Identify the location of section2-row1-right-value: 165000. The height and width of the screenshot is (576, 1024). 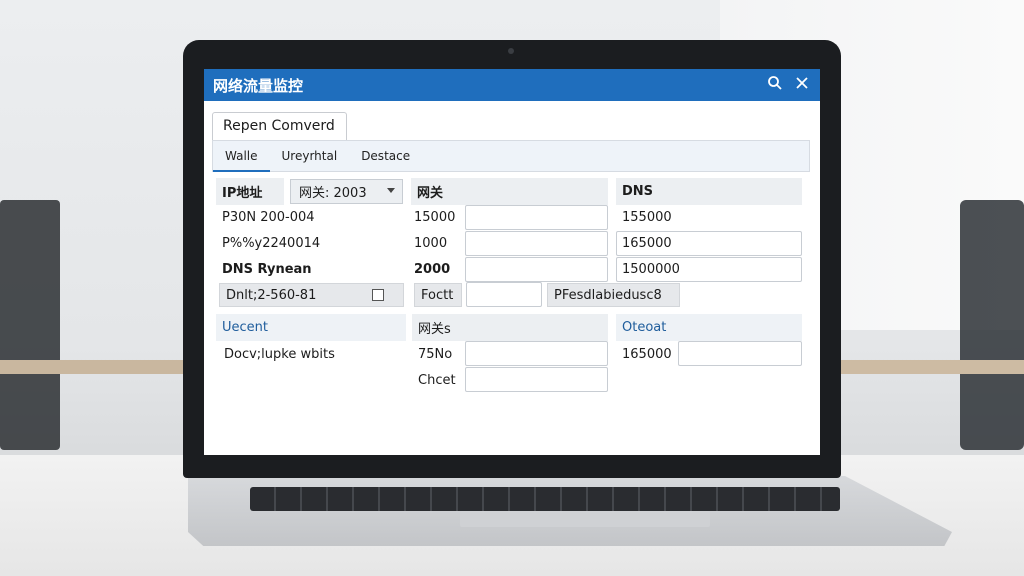
(647, 354).